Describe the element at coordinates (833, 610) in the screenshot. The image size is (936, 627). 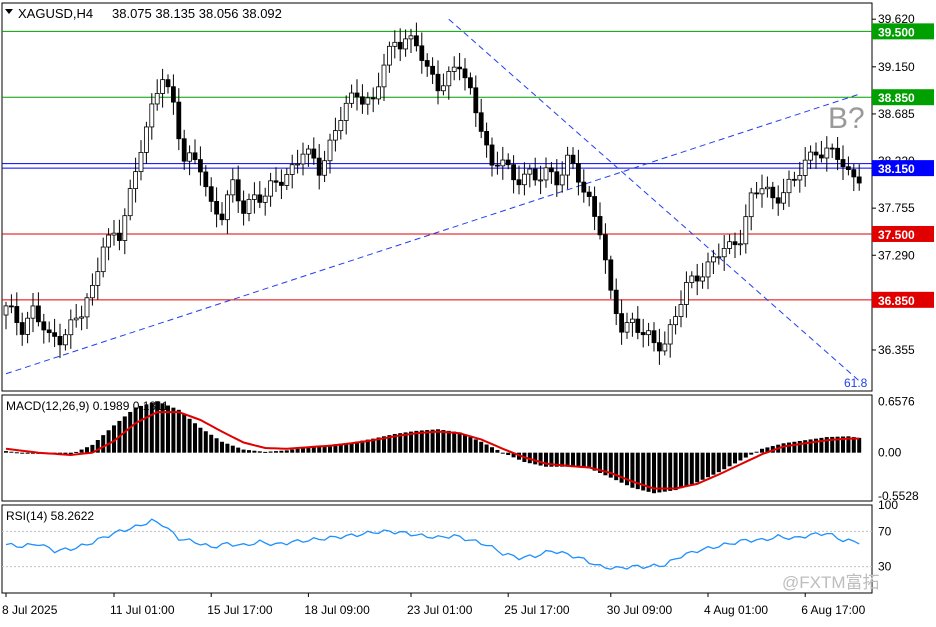
I see `time-tick-label: 6 Aug 17:00` at that location.